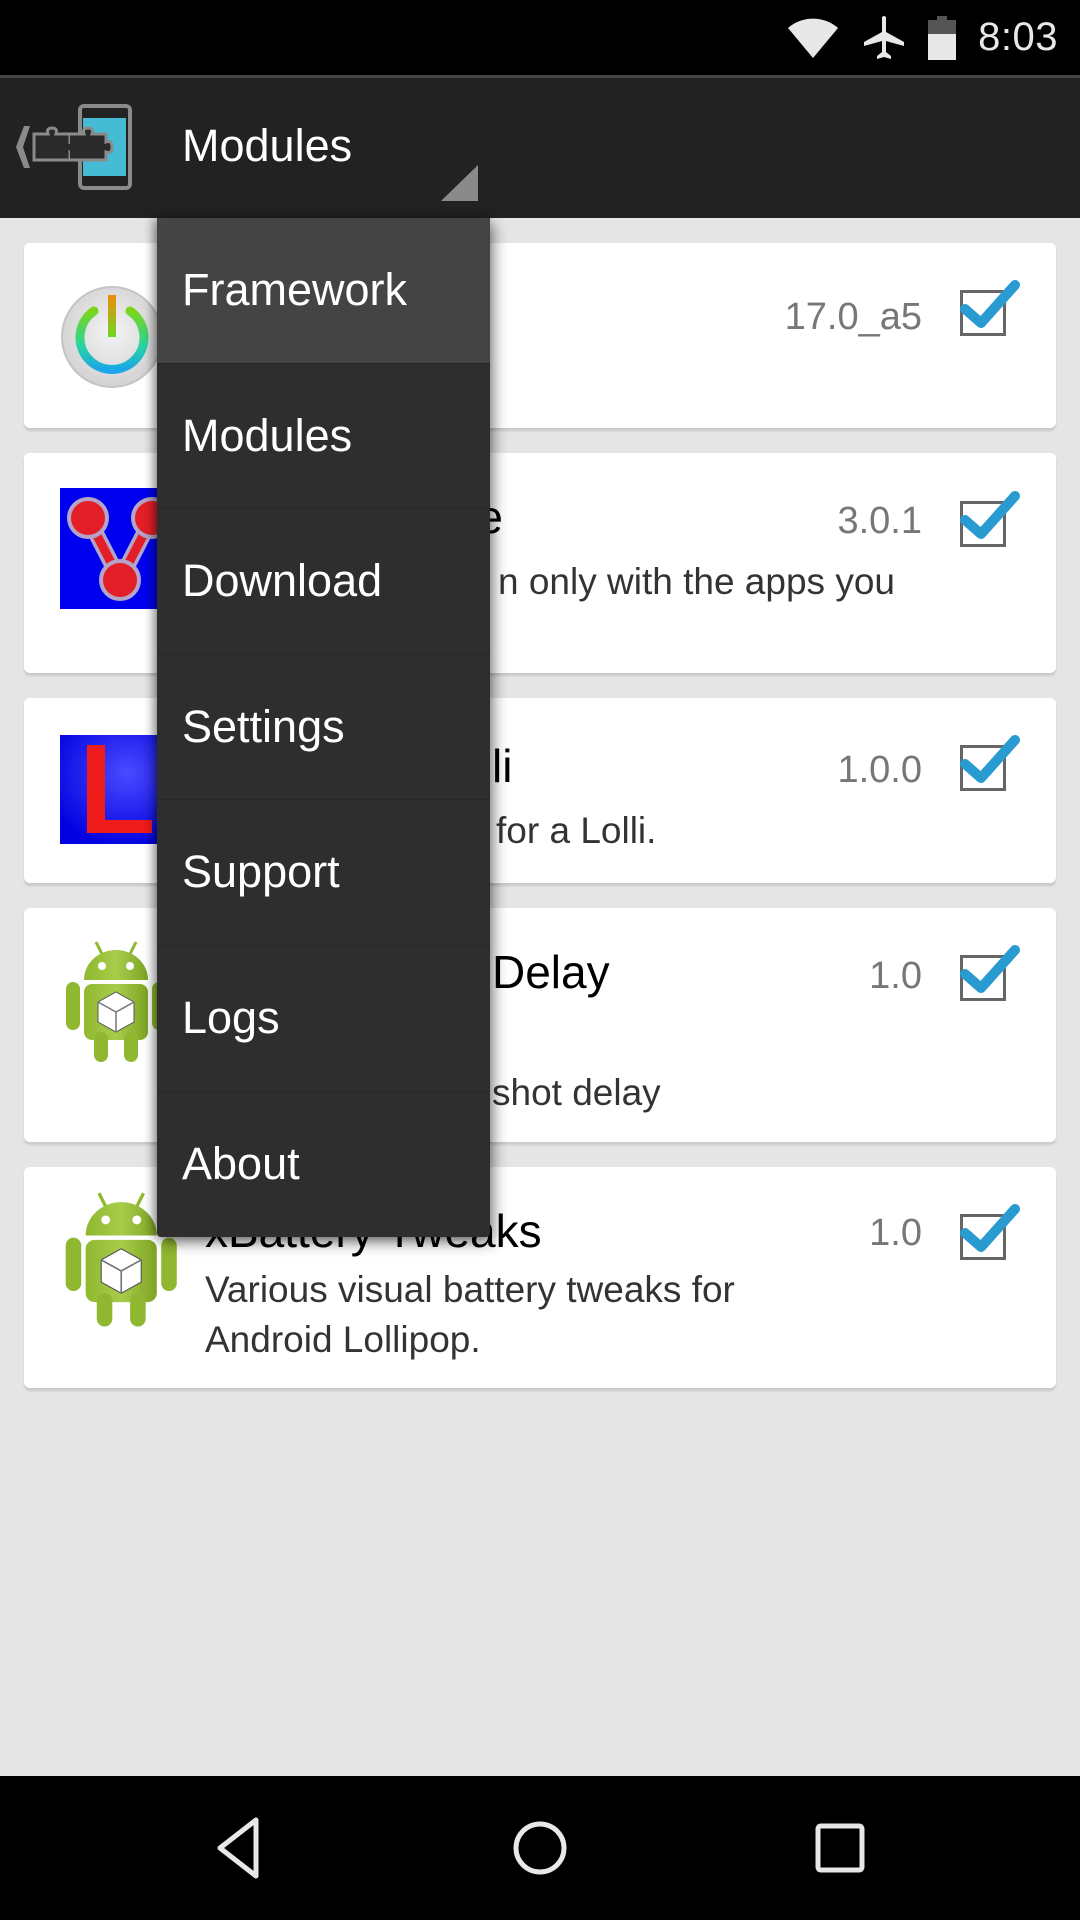 This screenshot has height=1920, width=1080. Describe the element at coordinates (853, 317) in the screenshot. I see `module-version: 17.0_a5` at that location.